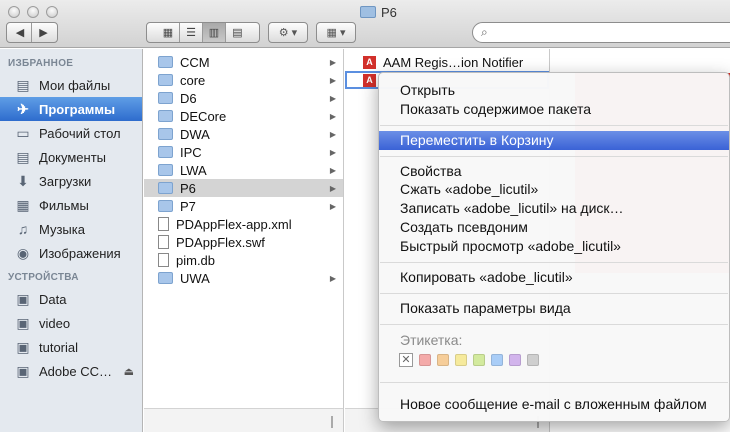 The image size is (730, 432). I want to click on action-menu-button: ⚙ ▾, so click(288, 32).